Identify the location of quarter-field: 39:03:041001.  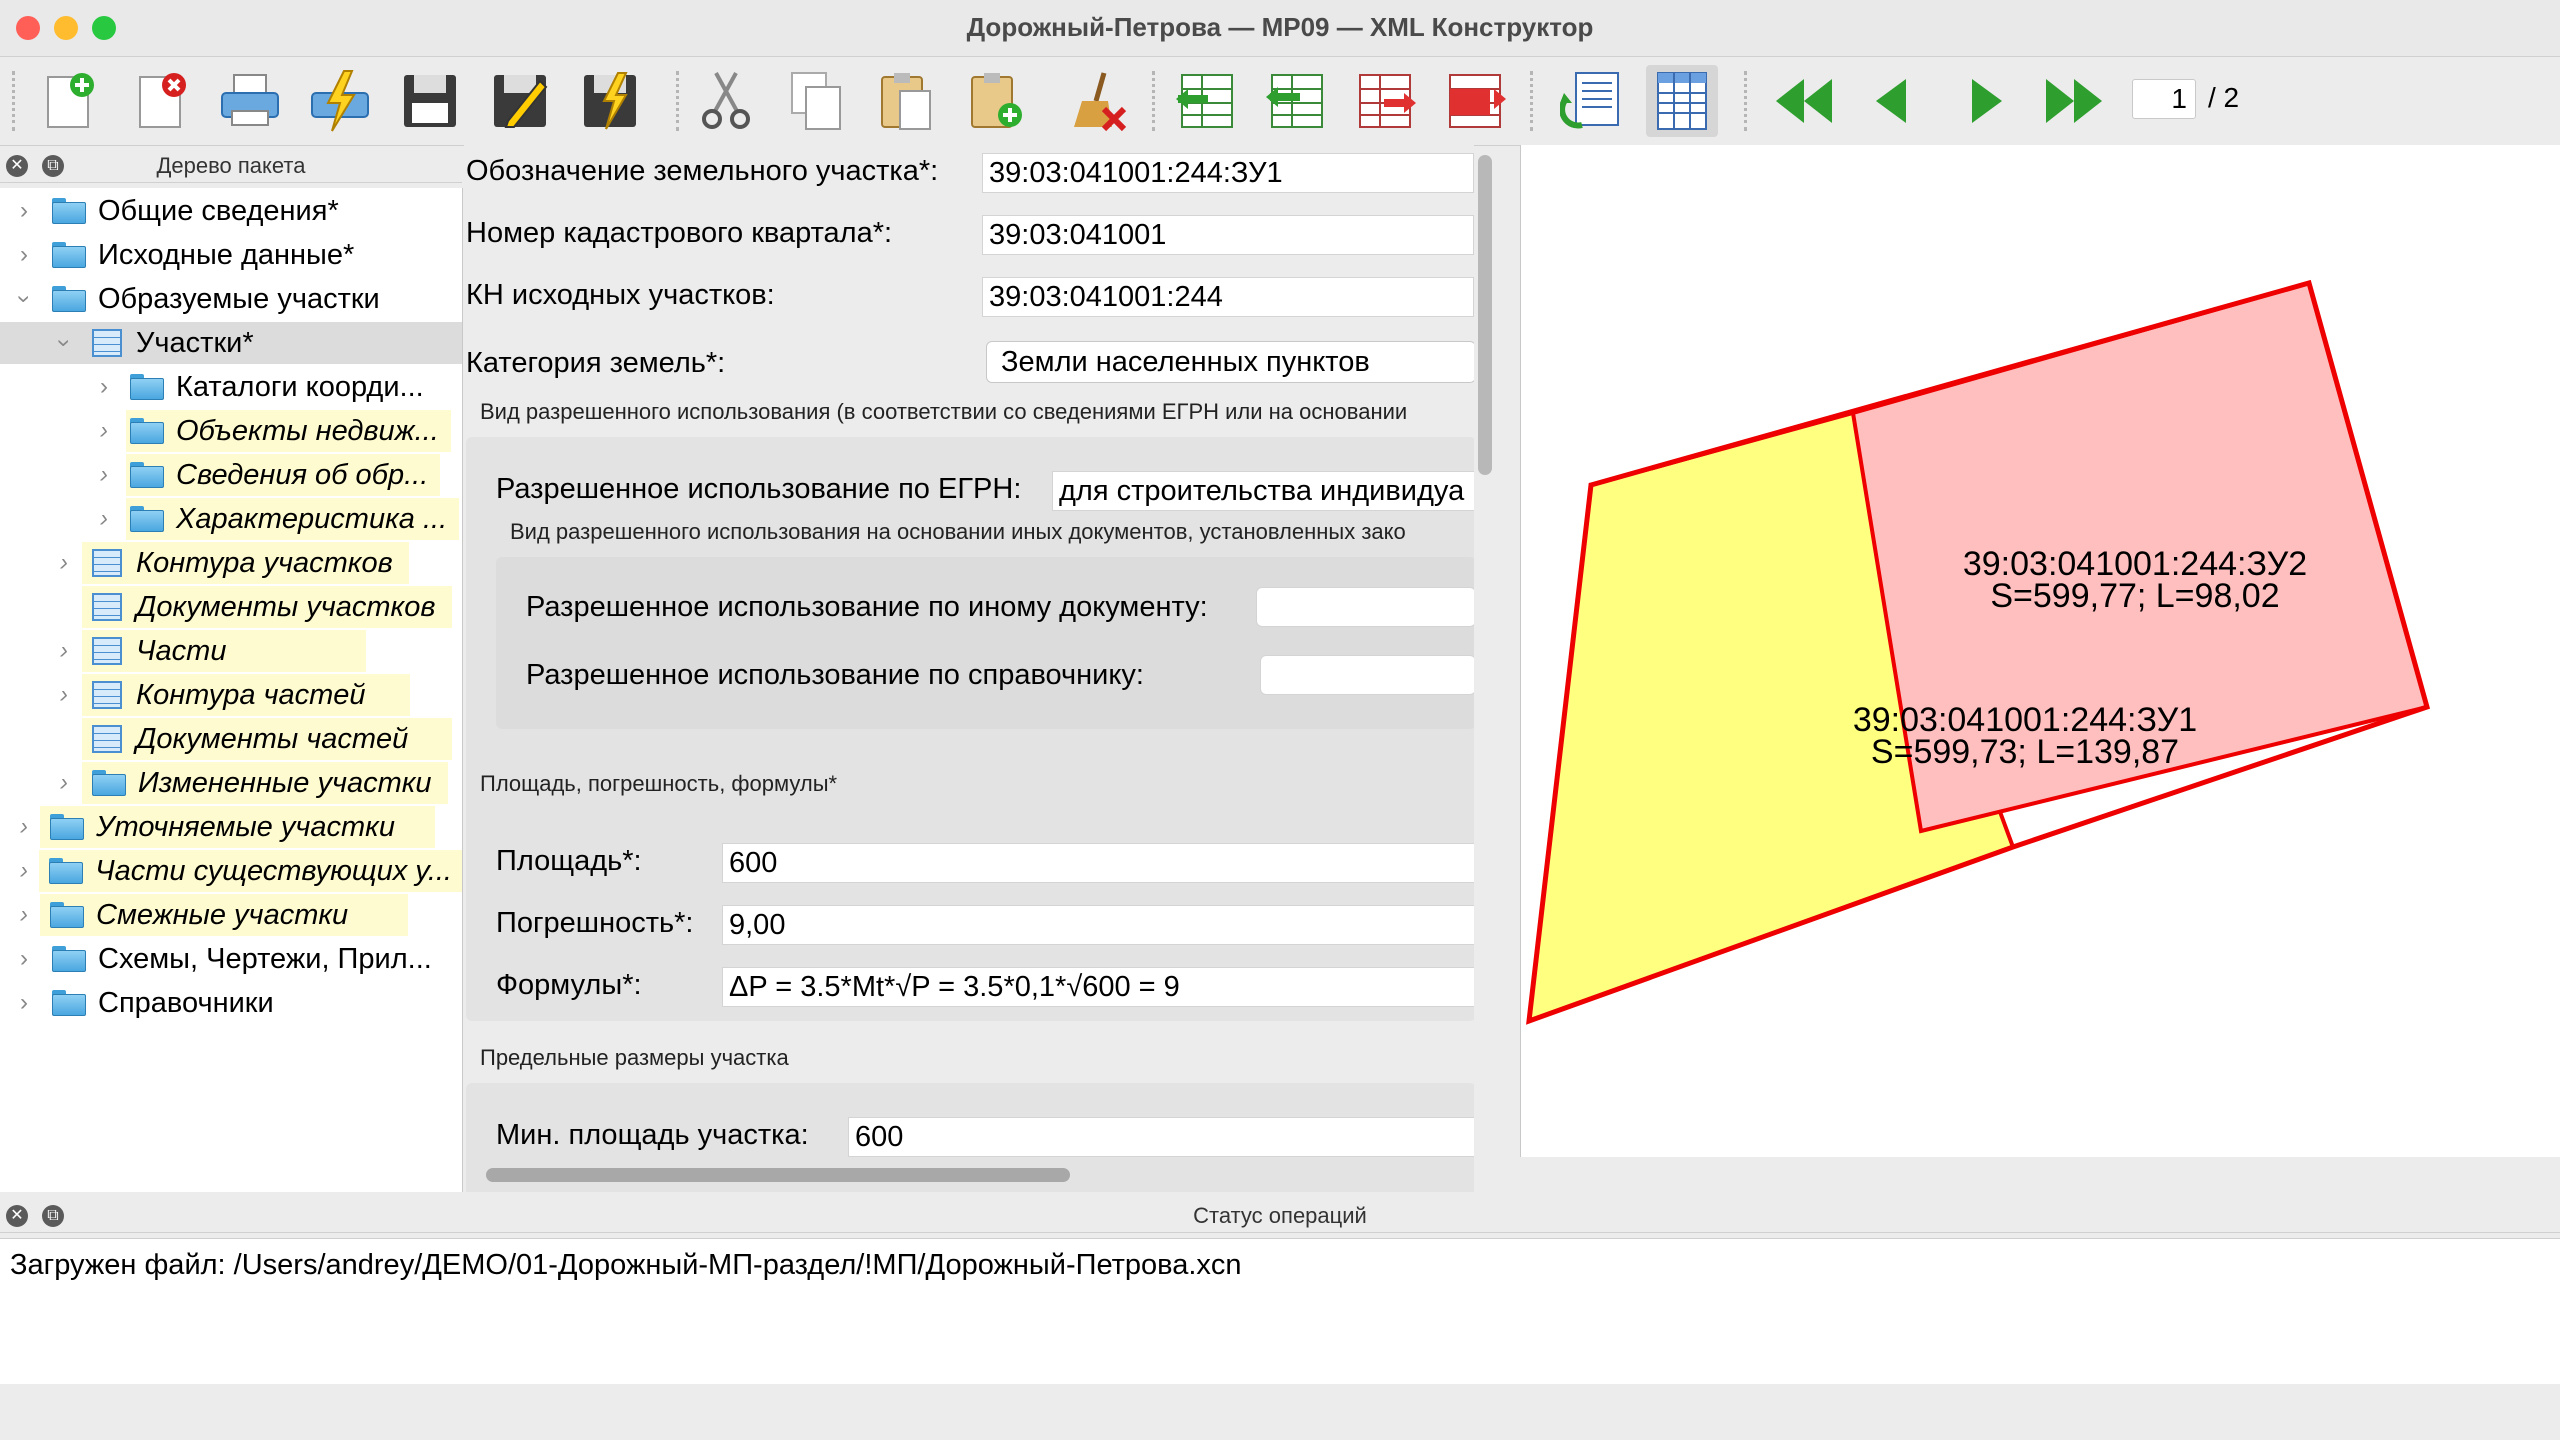
(1228, 235).